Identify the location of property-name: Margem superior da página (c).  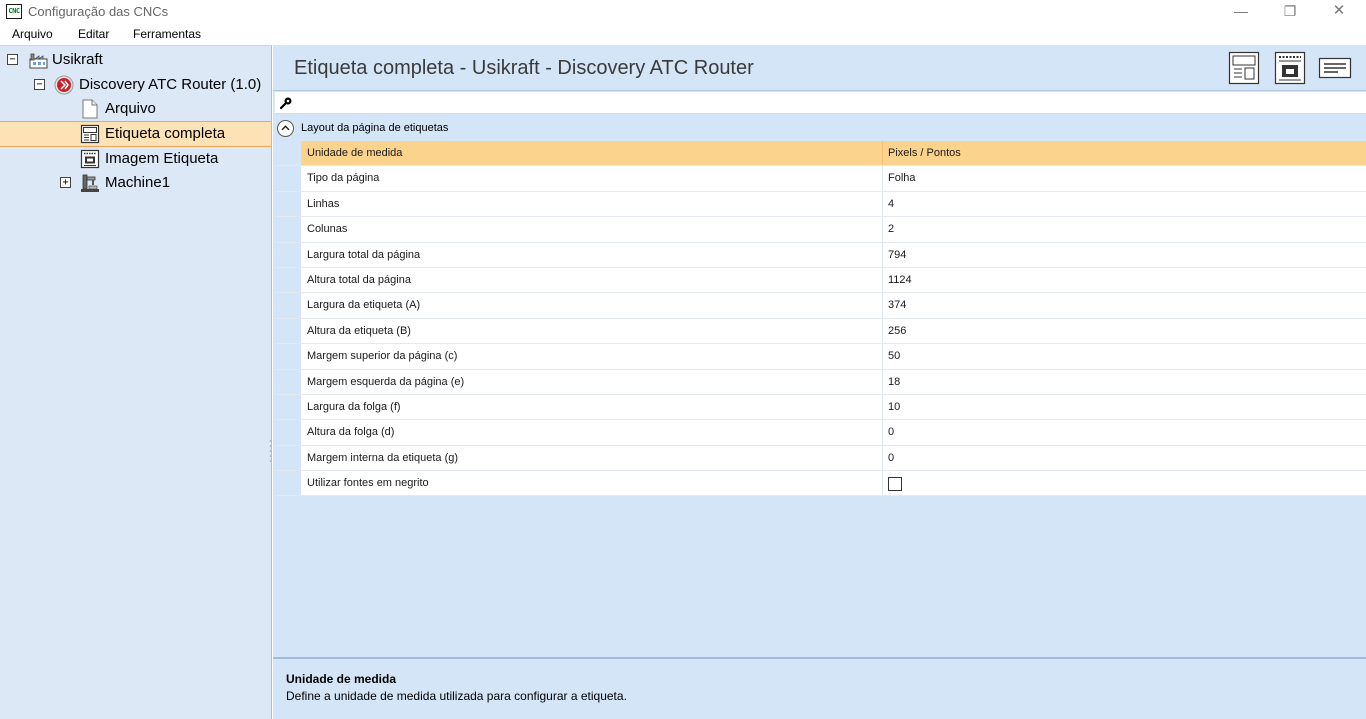
(382, 356).